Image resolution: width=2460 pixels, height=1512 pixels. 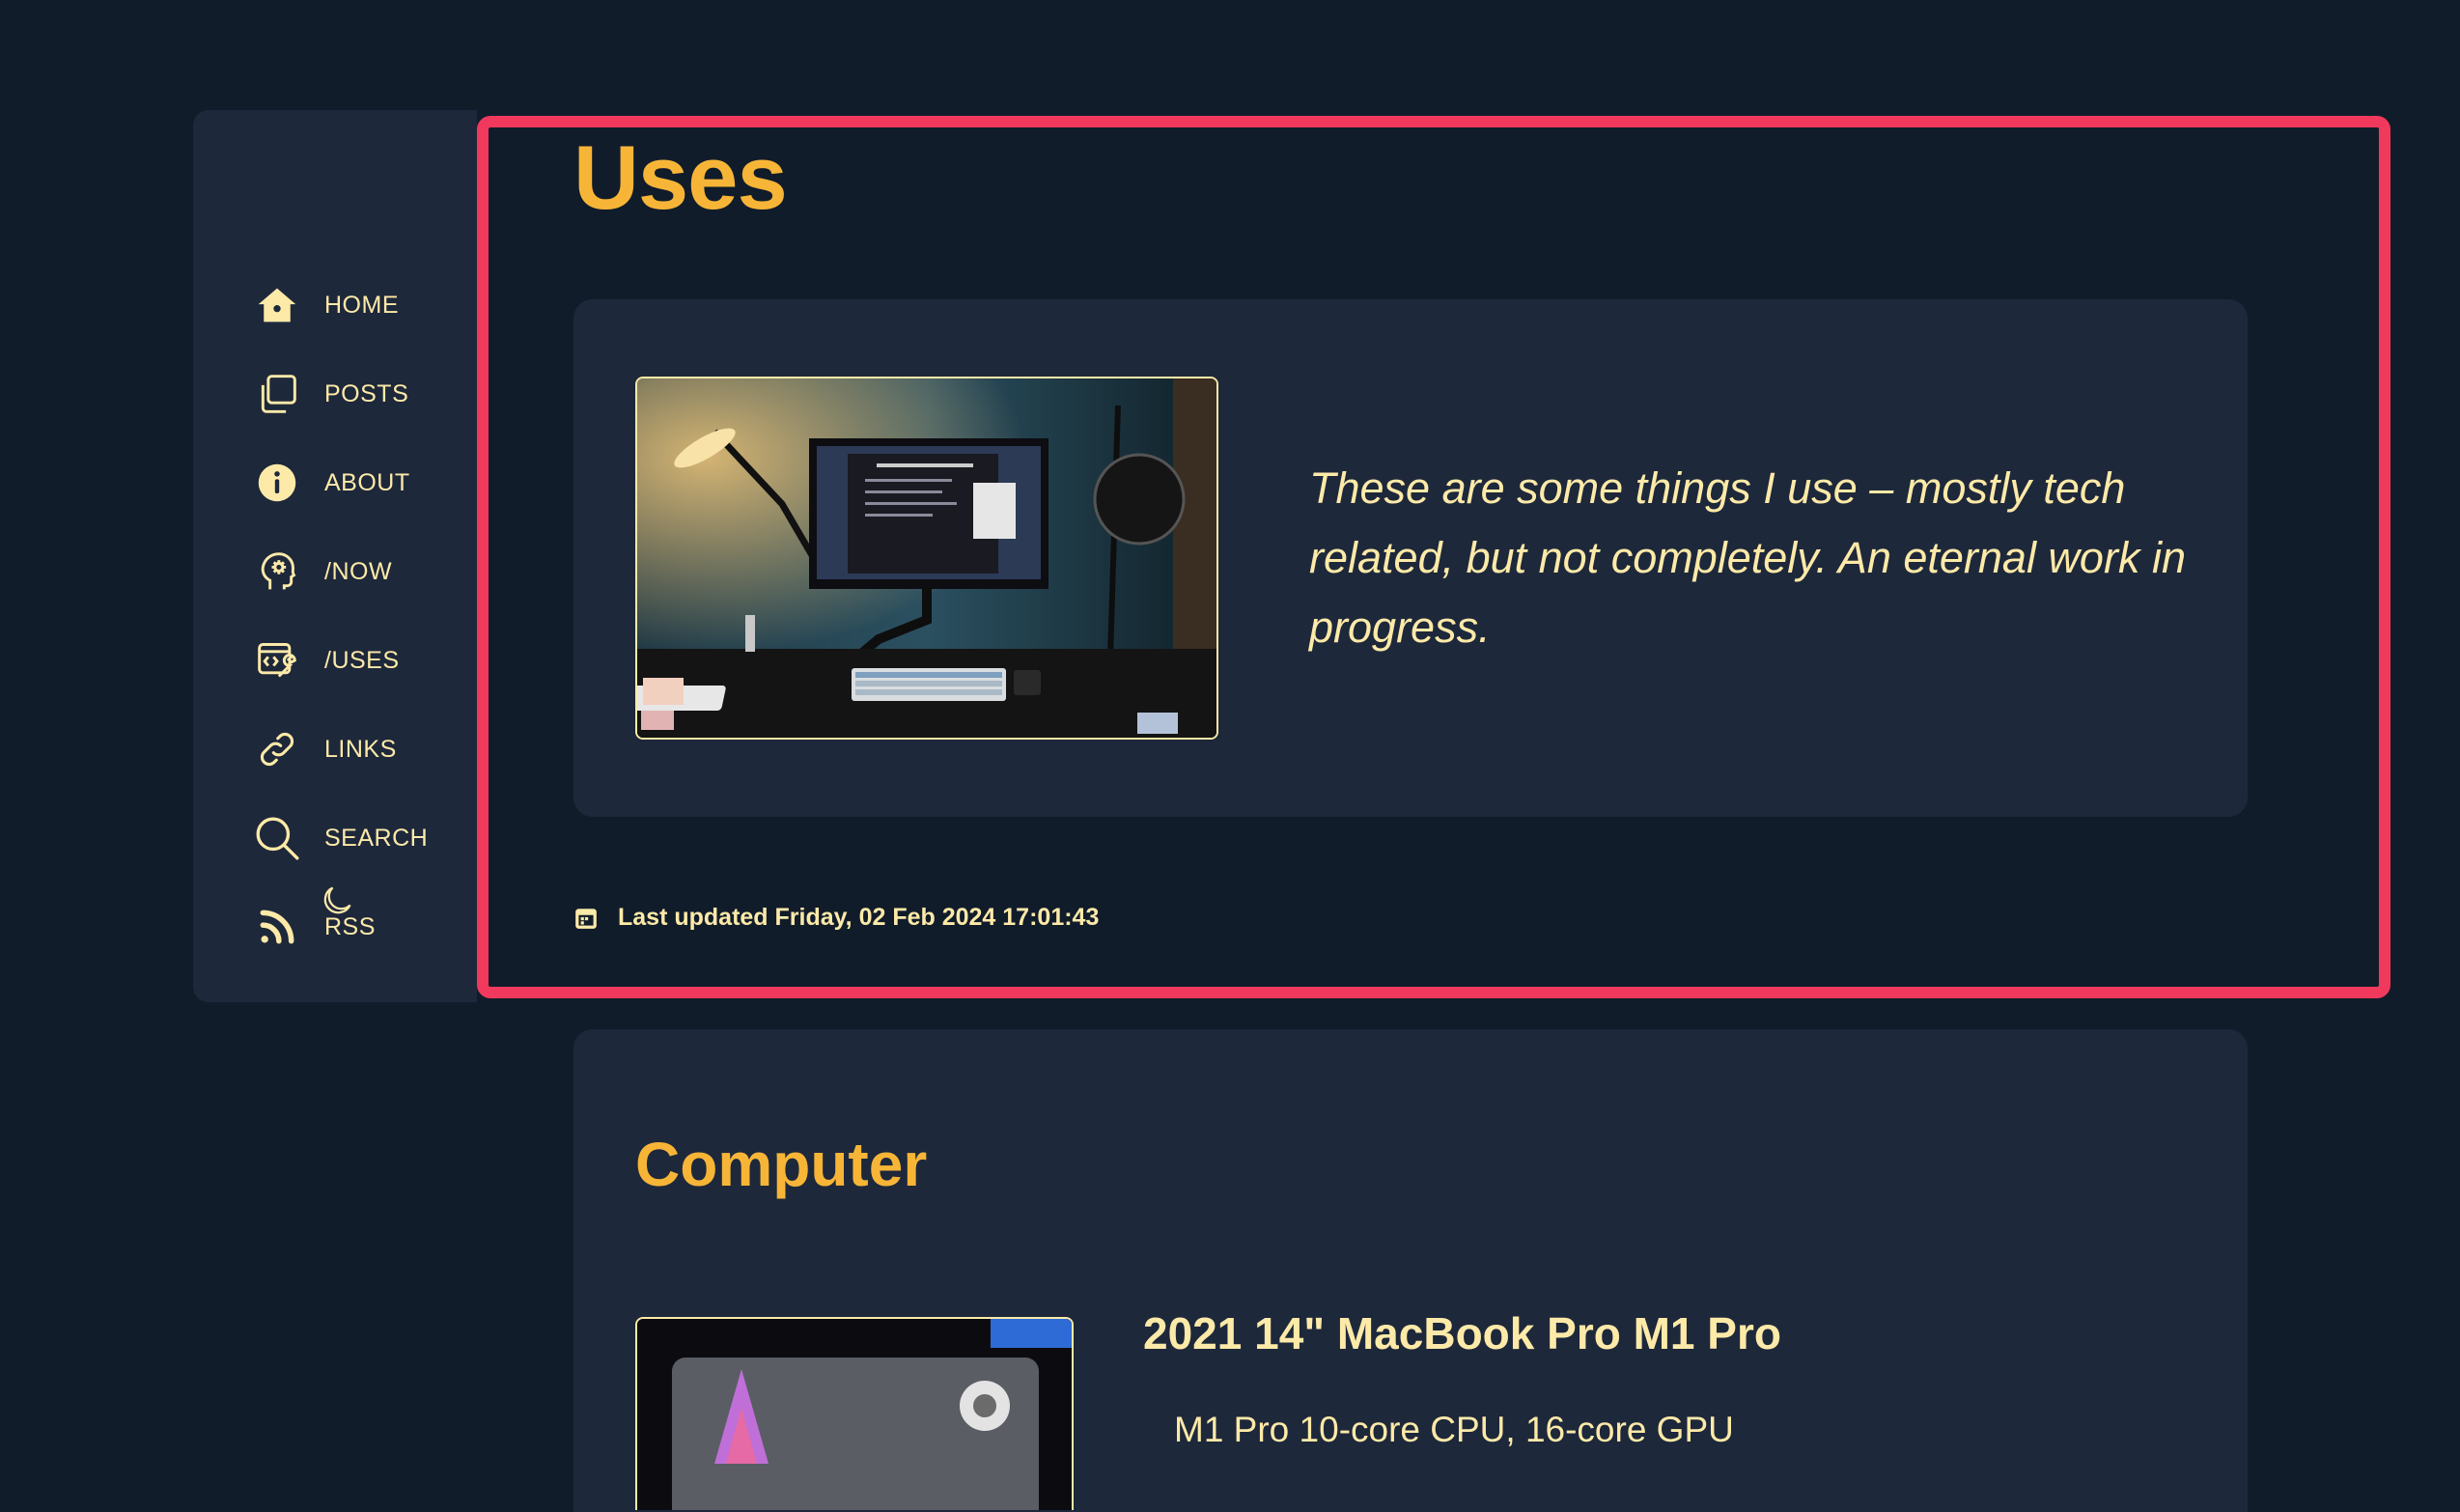 I want to click on head-gear-icon, so click(x=277, y=572).